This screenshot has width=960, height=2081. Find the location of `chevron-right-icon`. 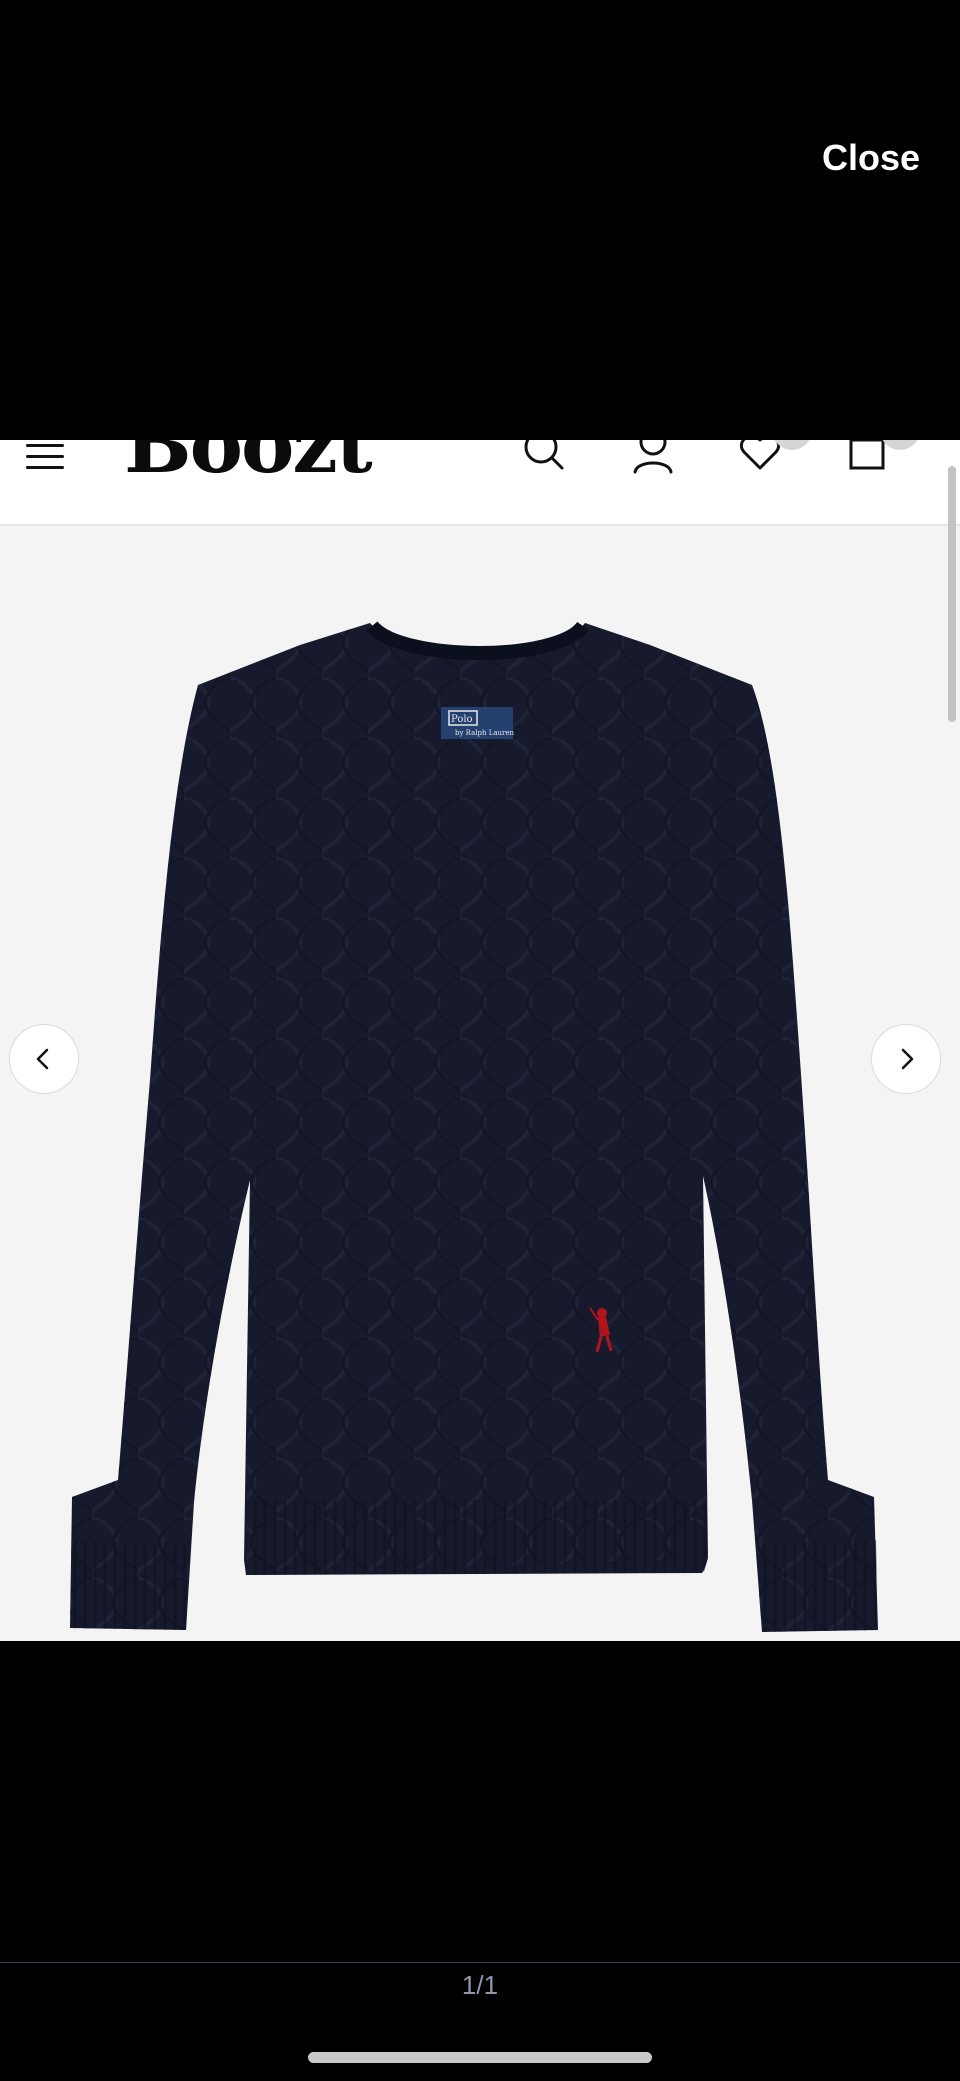

chevron-right-icon is located at coordinates (907, 1059).